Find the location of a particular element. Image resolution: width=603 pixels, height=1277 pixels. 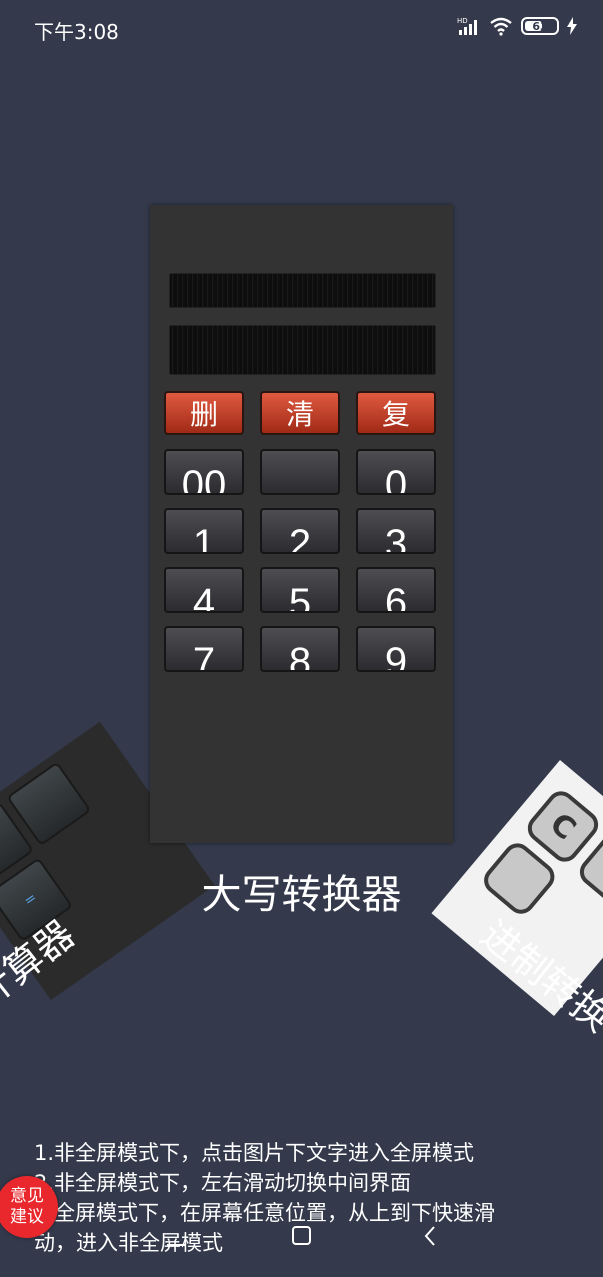

hd-label: HD is located at coordinates (462, 21).